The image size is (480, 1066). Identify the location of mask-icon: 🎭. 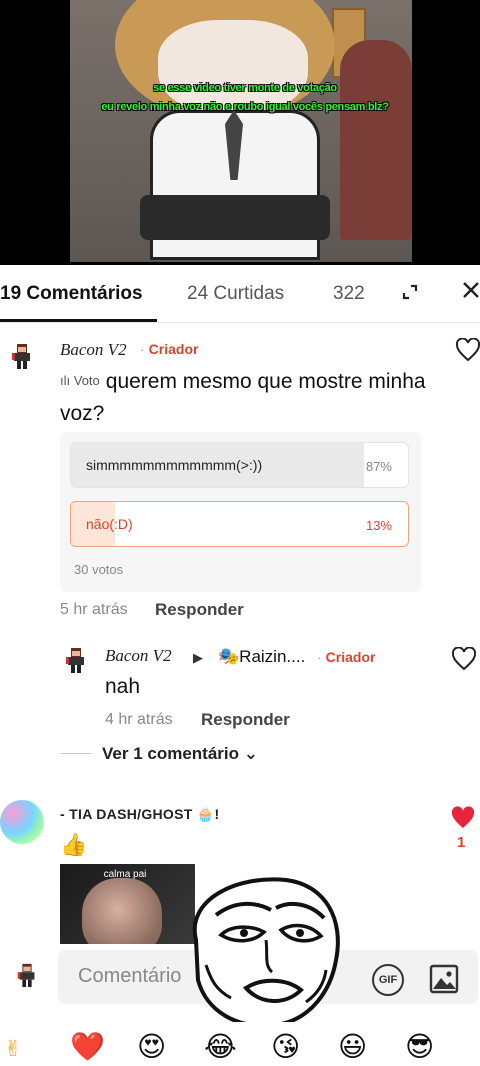
(229, 656).